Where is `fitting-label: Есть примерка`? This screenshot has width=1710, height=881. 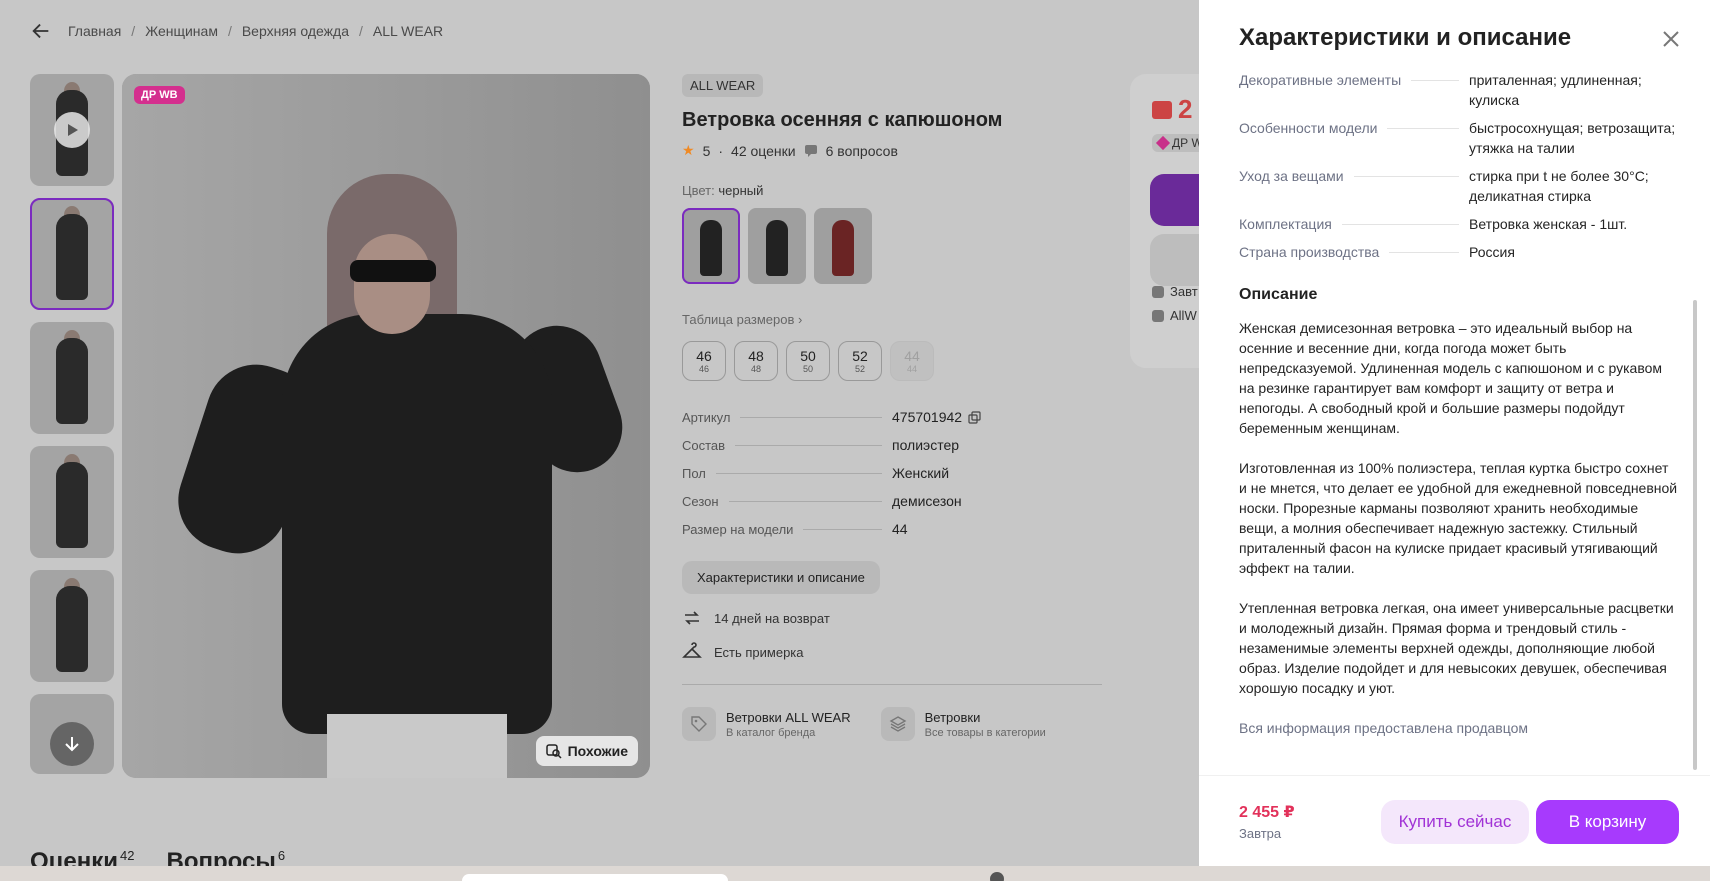 fitting-label: Есть примерка is located at coordinates (759, 652).